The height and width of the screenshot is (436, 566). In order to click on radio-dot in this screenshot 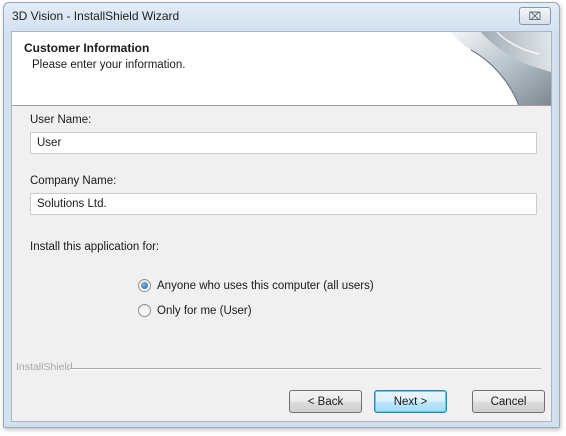, I will do `click(144, 285)`.